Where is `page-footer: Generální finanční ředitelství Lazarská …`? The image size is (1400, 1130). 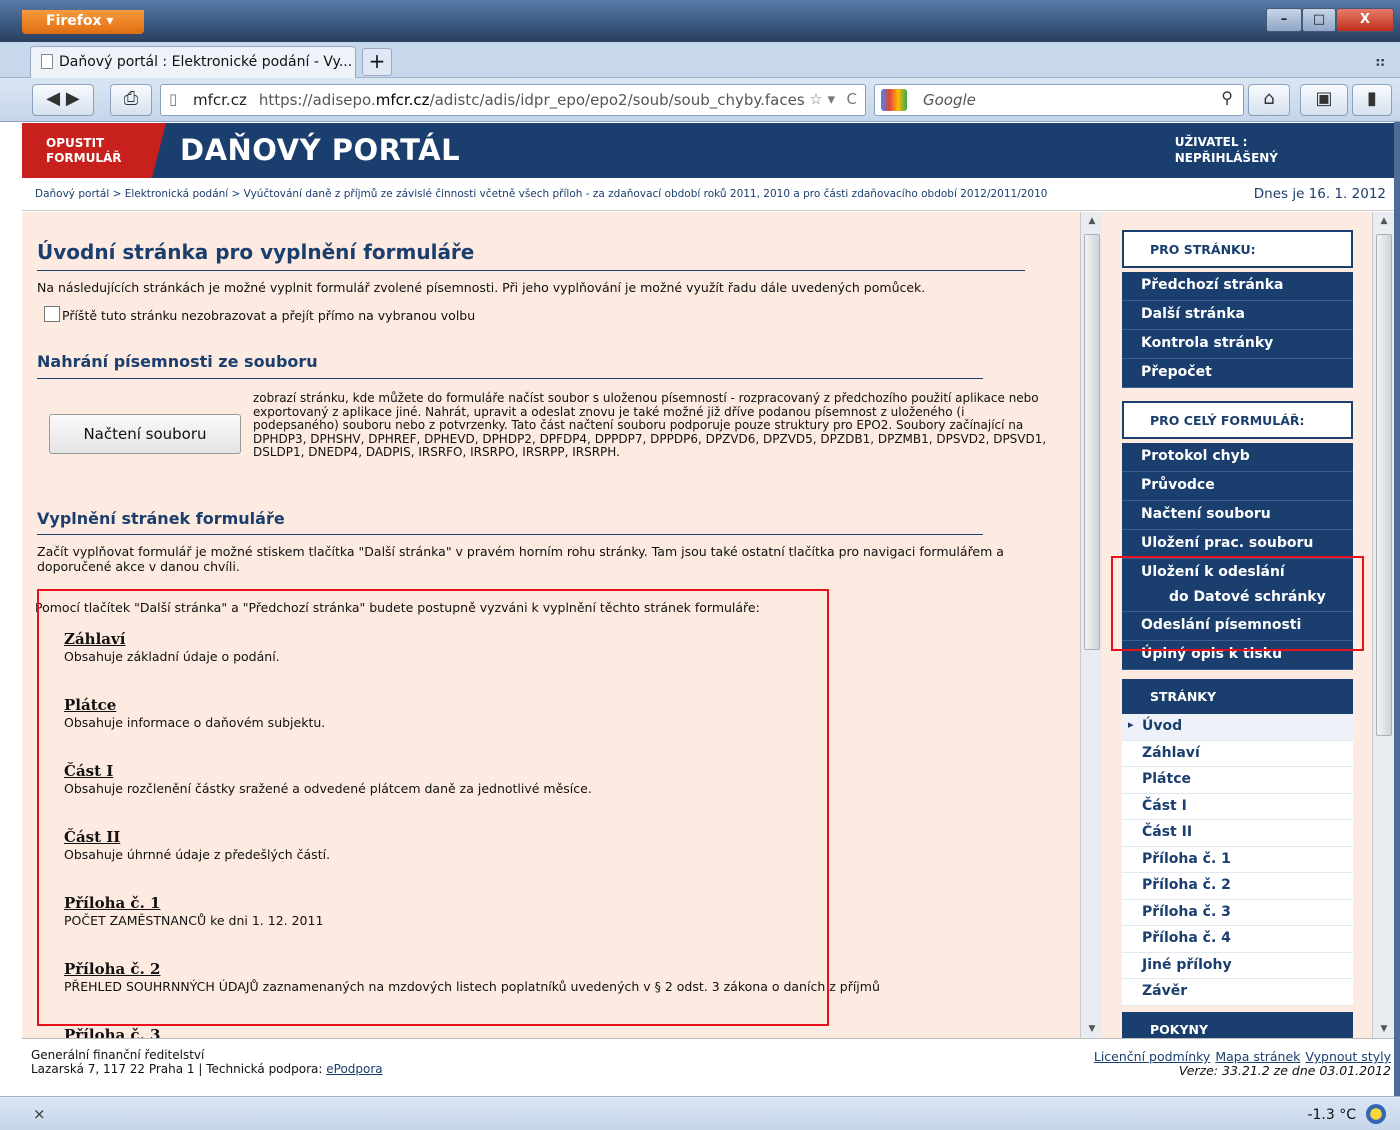 page-footer: Generální finanční ředitelství Lazarská … is located at coordinates (708, 1062).